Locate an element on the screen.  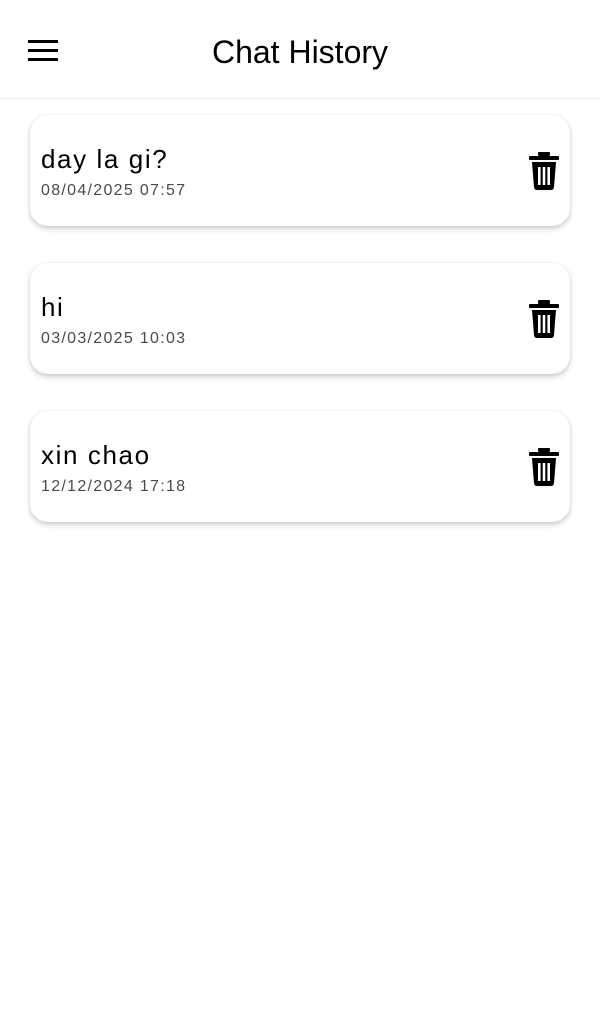
chat-timestamp: 12/12/2024 17:18 is located at coordinates (114, 486).